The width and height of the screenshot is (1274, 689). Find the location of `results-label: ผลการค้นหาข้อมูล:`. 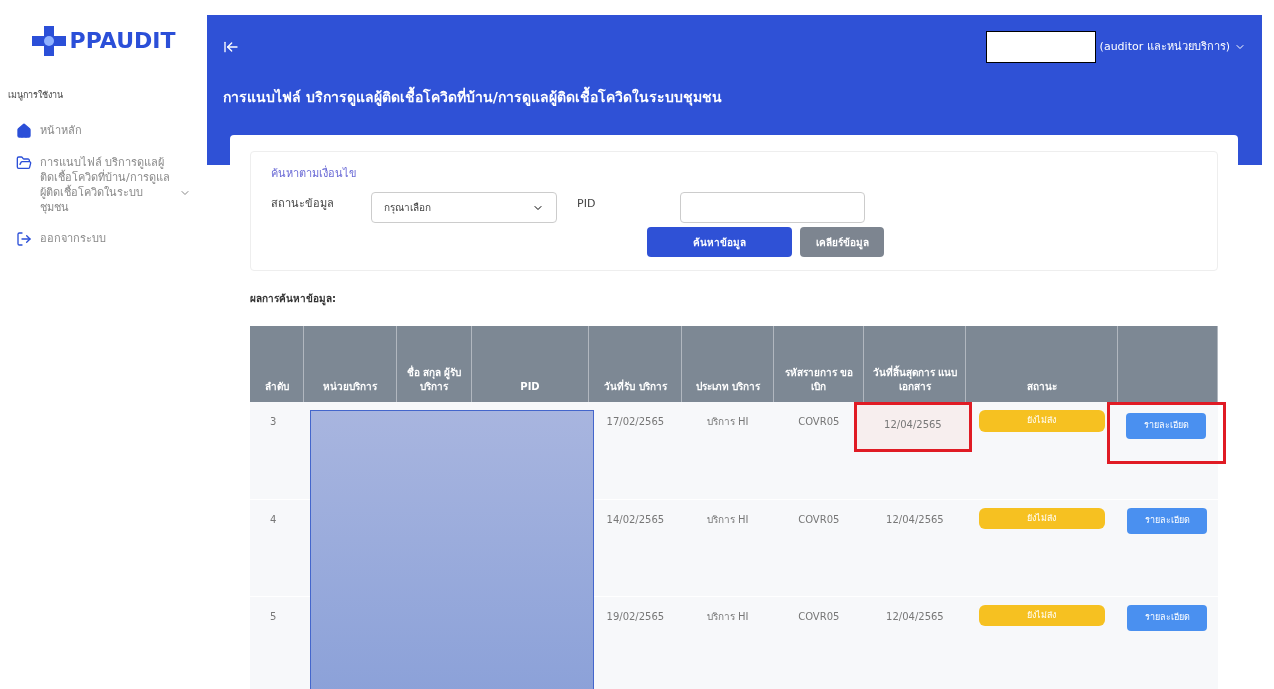

results-label: ผลการค้นหาข้อมูล: is located at coordinates (293, 299).